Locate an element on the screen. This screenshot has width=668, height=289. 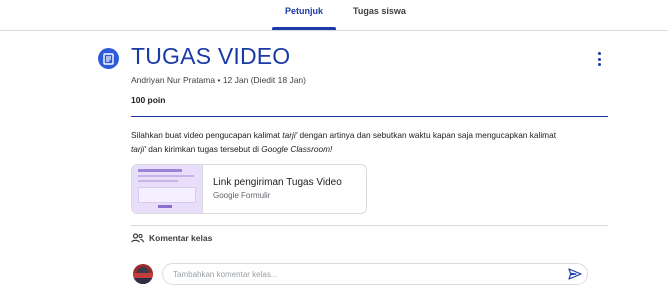
tab-petunjuk: Petunjuk is located at coordinates (304, 11).